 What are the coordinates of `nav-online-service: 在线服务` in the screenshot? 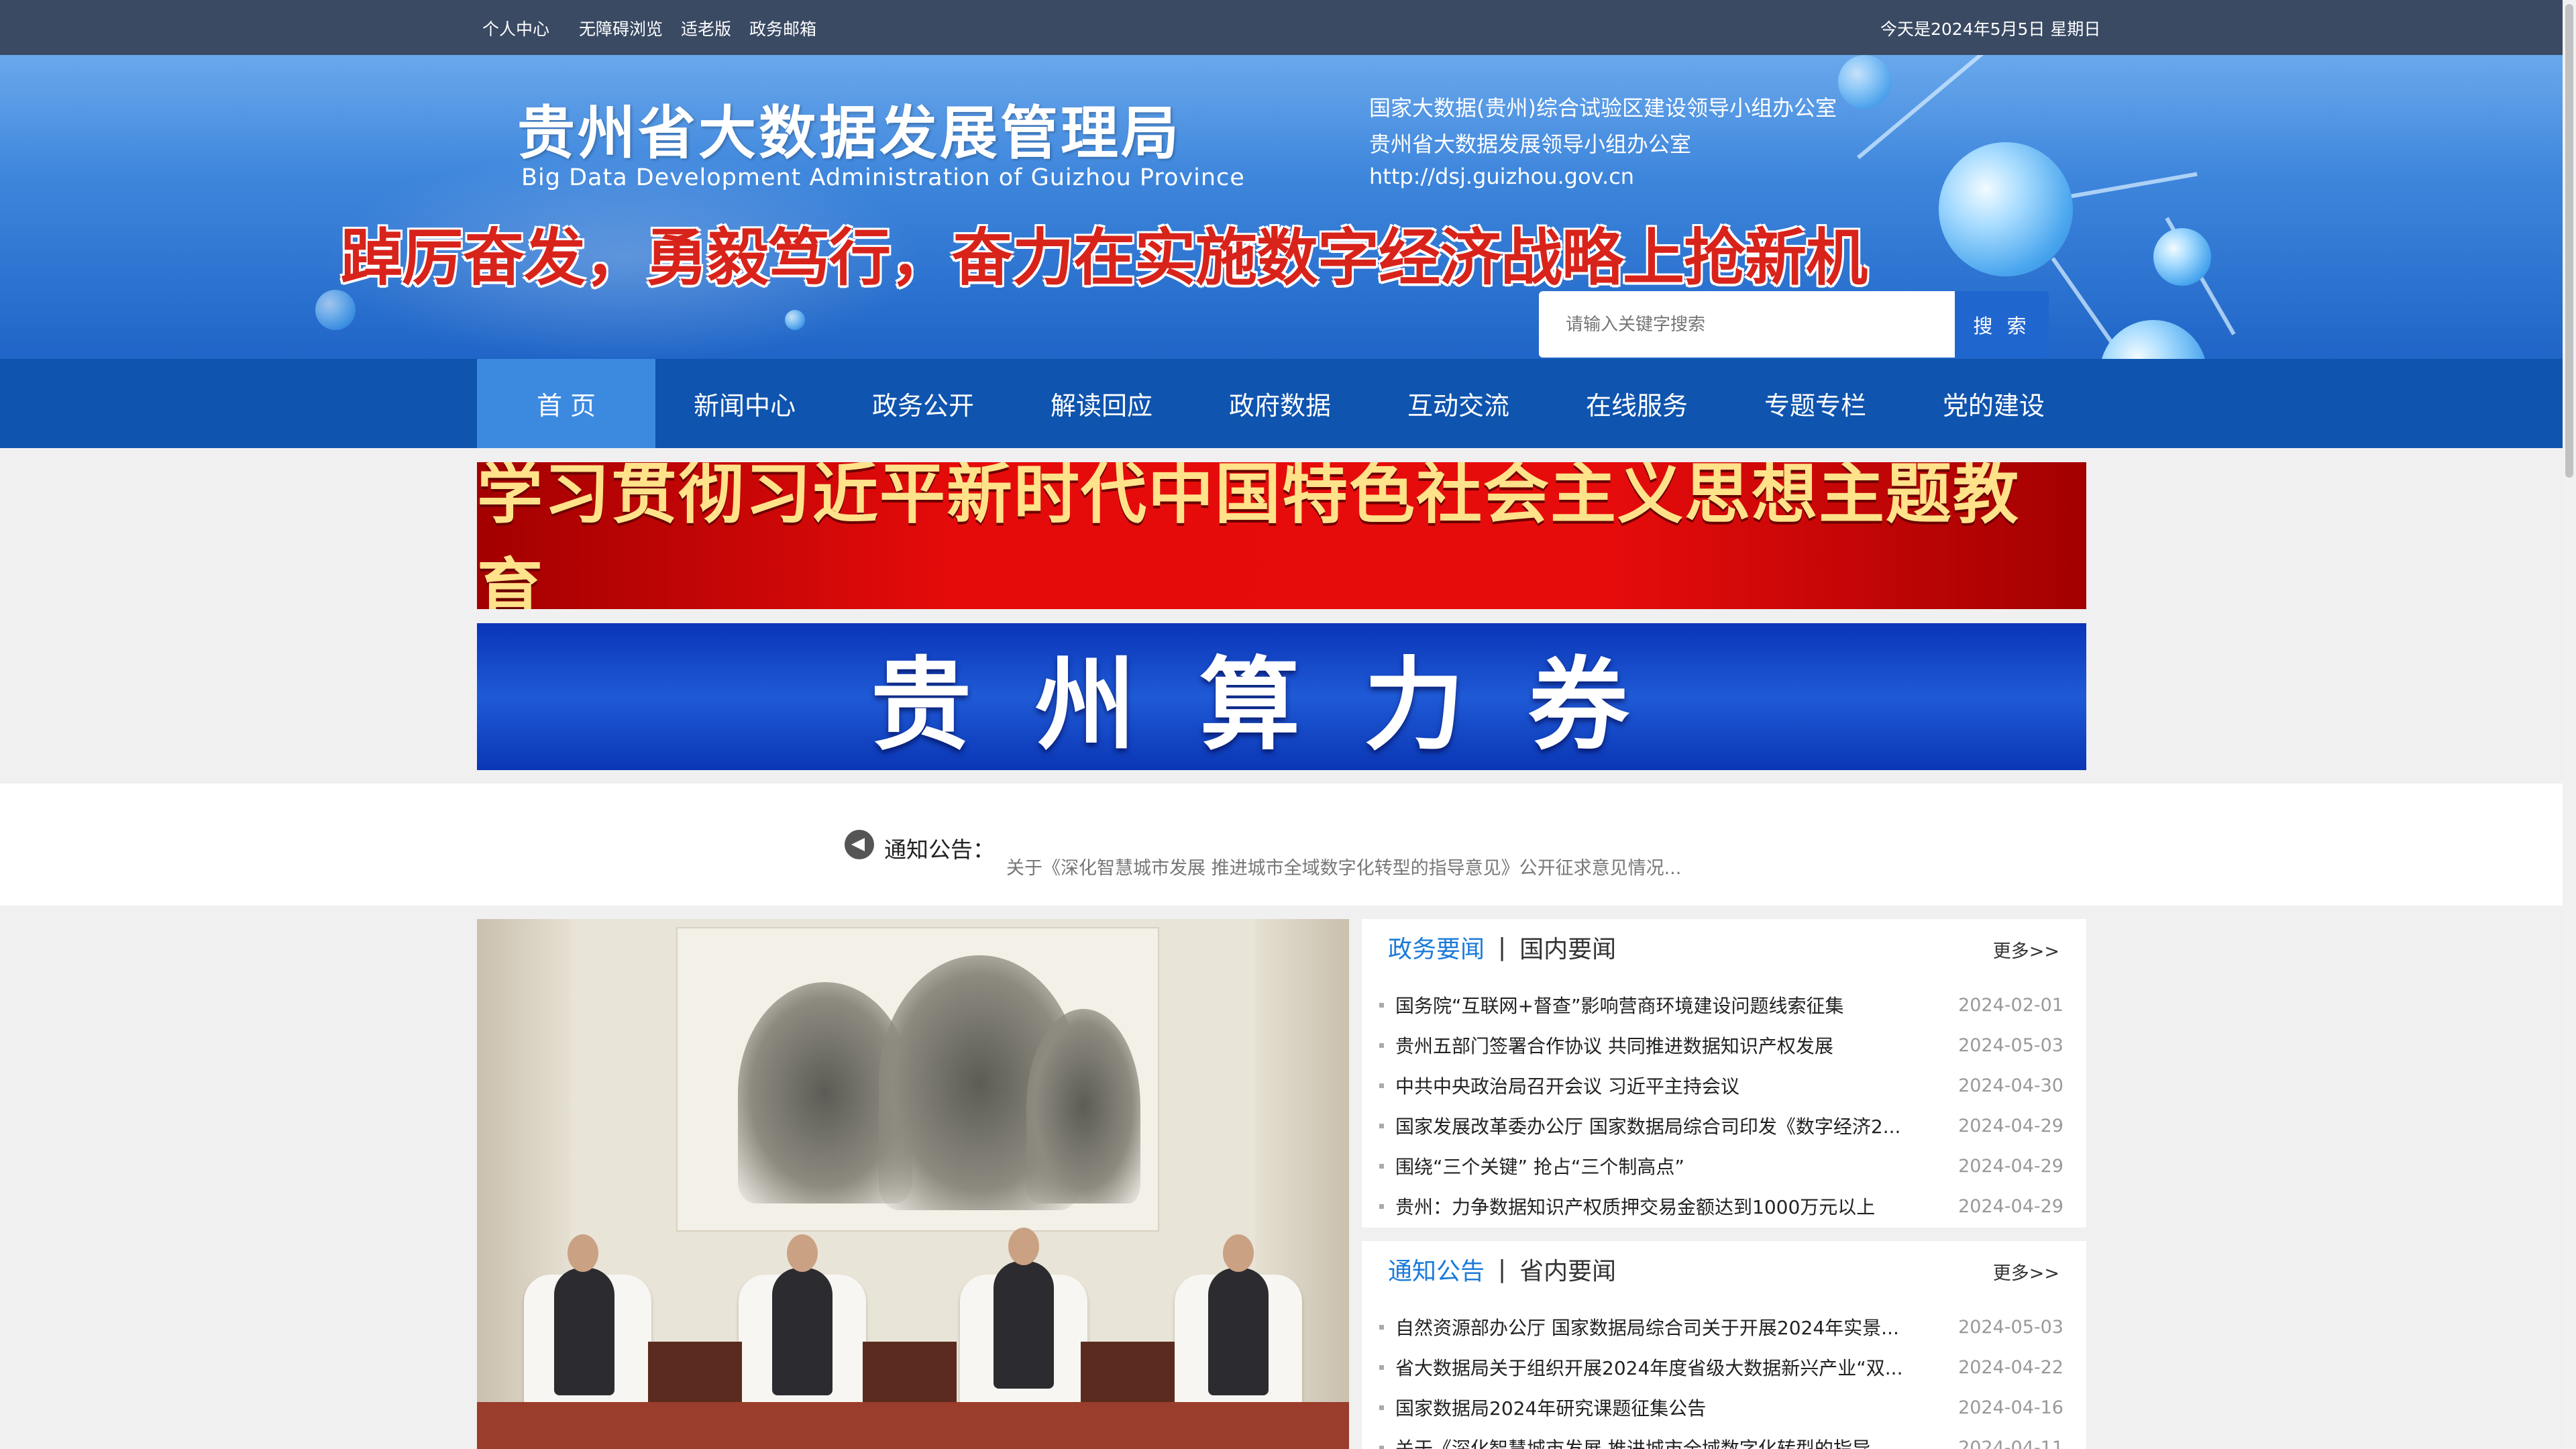 It's located at (1637, 403).